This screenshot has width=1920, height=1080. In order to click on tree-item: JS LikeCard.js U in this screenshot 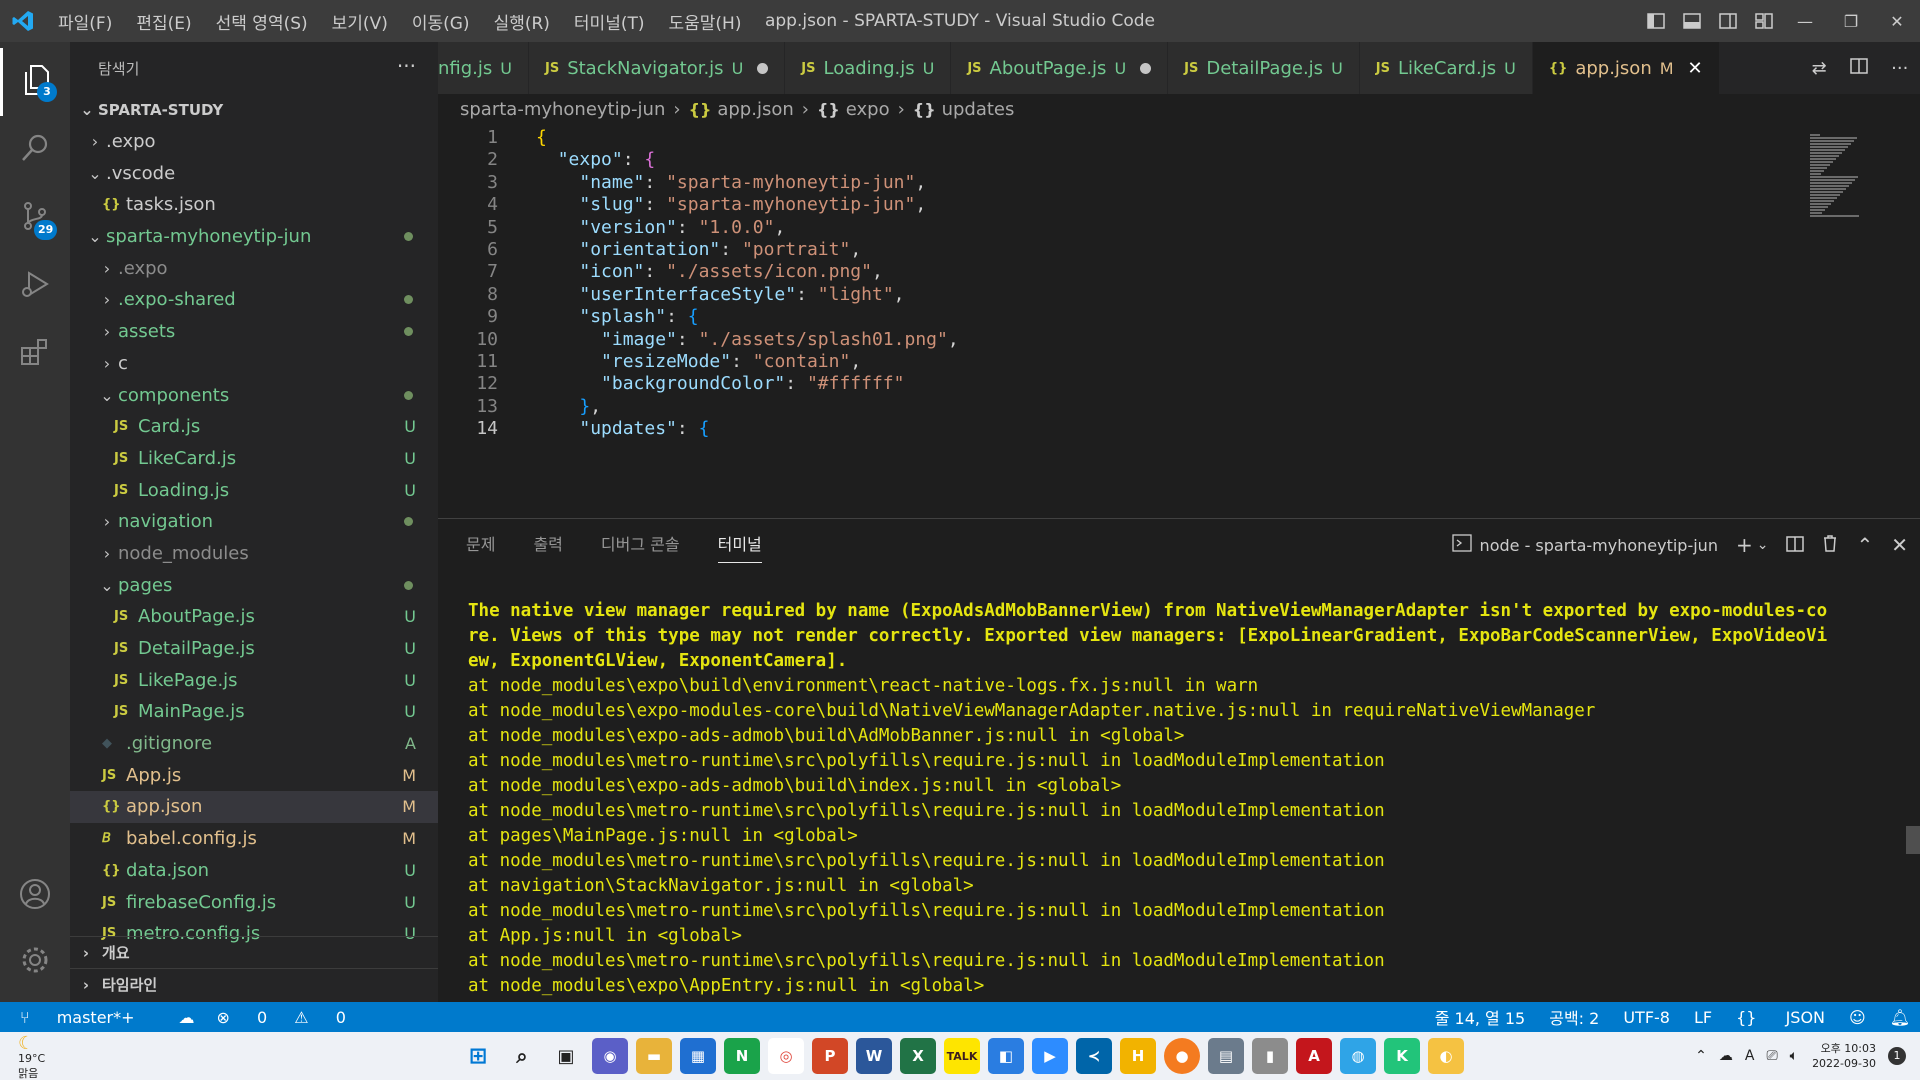, I will do `click(254, 459)`.